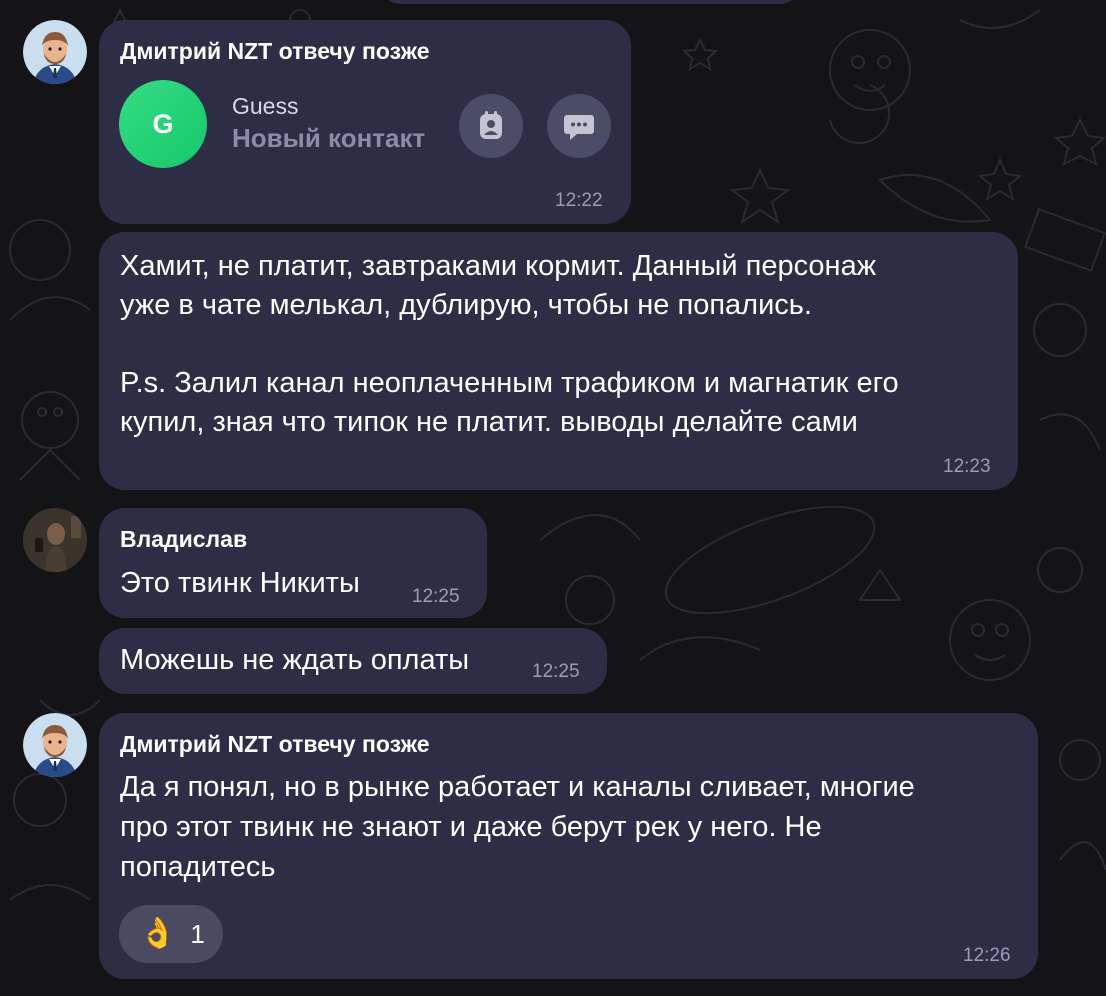 The image size is (1106, 996). I want to click on message-bubble-text: Можешь не ждать оплаты 12:25, so click(353, 661).